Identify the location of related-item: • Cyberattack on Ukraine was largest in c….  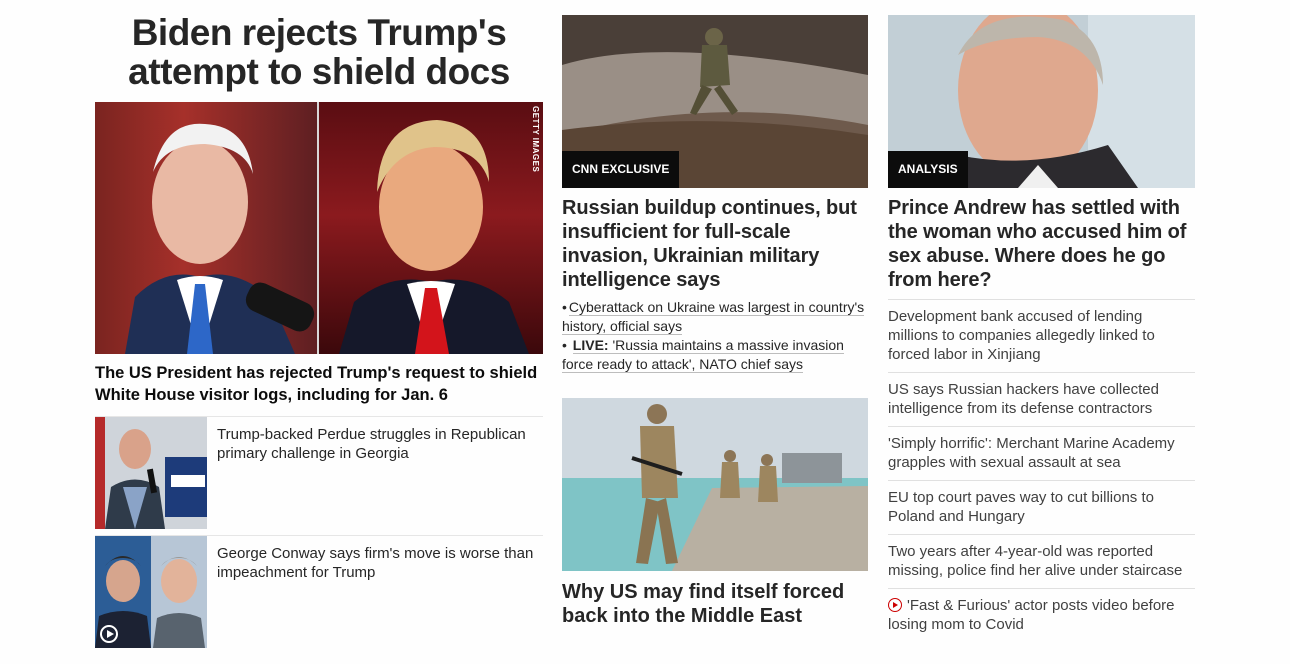
(715, 317).